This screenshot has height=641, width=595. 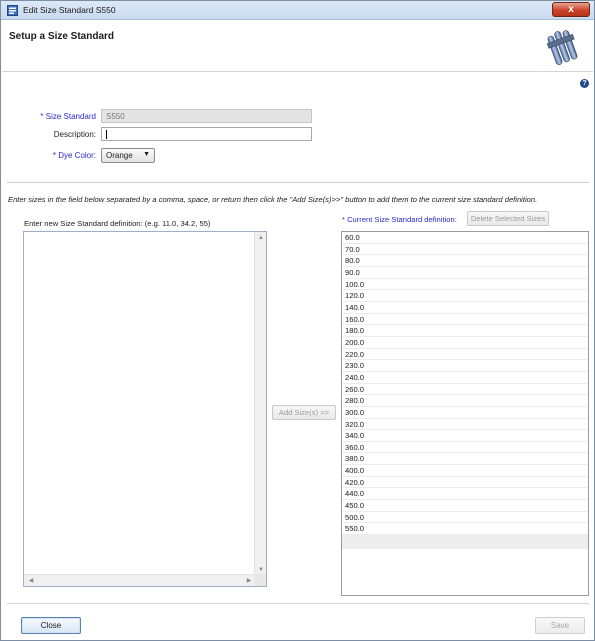 What do you see at coordinates (74, 134) in the screenshot?
I see `description-label: Description:` at bounding box center [74, 134].